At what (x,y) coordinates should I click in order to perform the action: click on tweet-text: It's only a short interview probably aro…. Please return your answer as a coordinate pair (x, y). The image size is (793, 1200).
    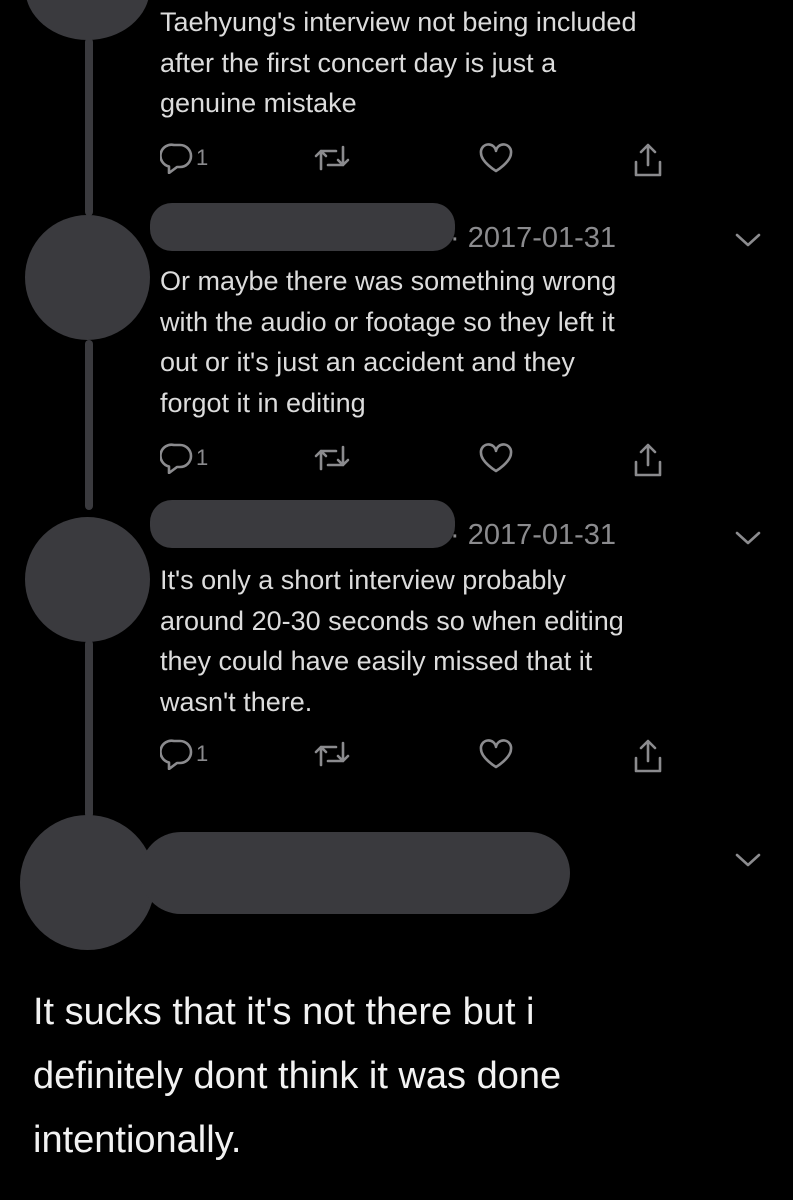
    Looking at the image, I should click on (392, 641).